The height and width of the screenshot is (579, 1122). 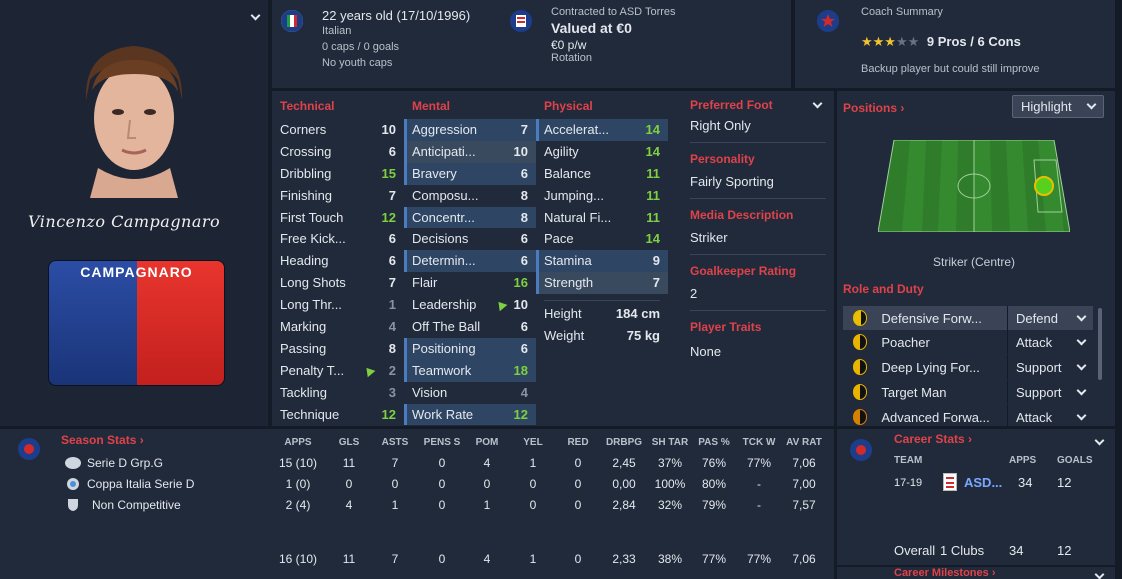 What do you see at coordinates (861, 450) in the screenshot?
I see `career-badge-icon` at bounding box center [861, 450].